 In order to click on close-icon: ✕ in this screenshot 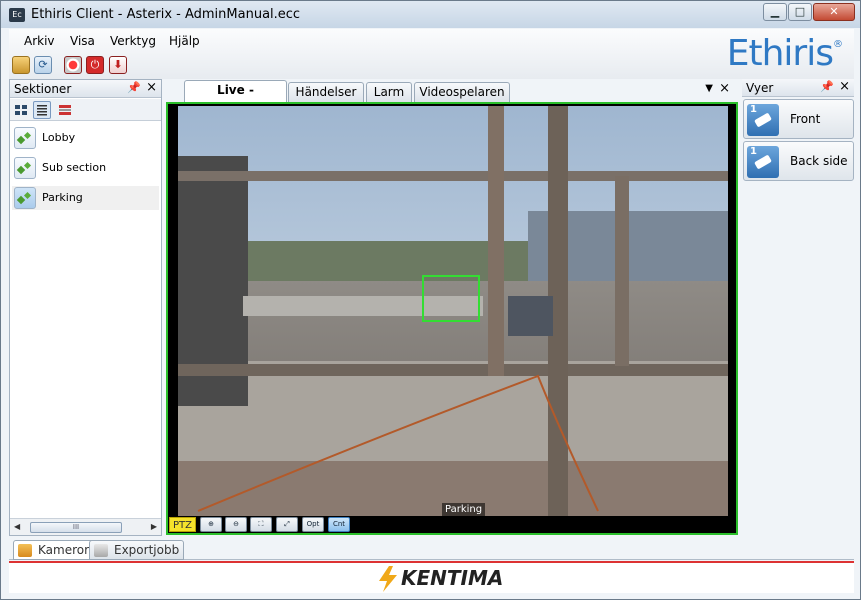, I will do `click(834, 11)`.